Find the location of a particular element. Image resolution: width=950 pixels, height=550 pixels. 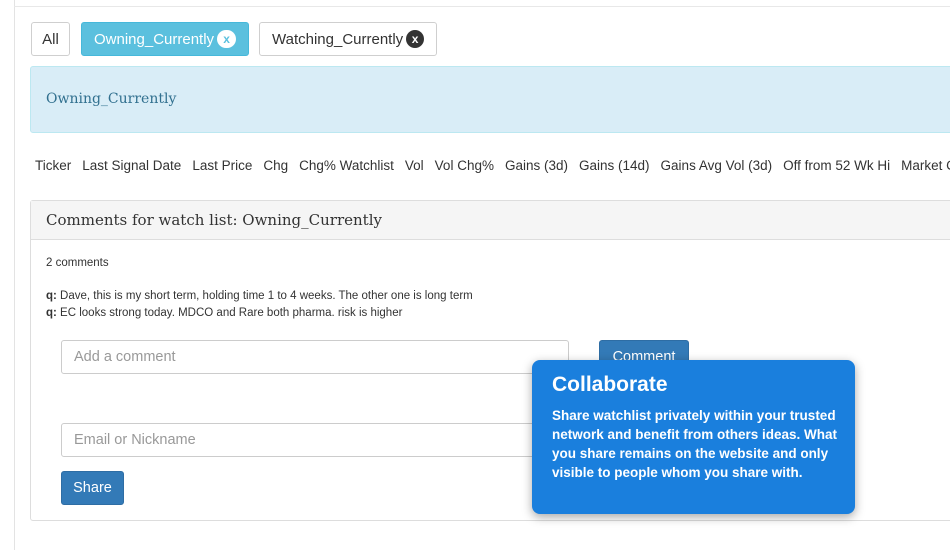

column-header: Ticker is located at coordinates (53, 165).